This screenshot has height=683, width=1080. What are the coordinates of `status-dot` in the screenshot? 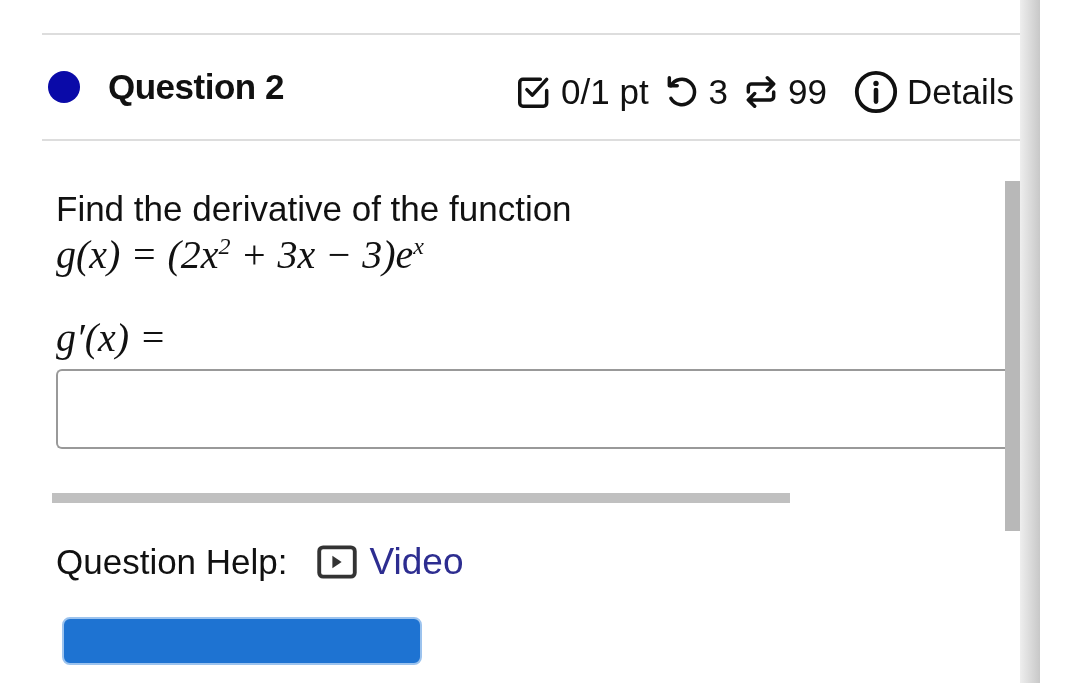 It's located at (64, 87).